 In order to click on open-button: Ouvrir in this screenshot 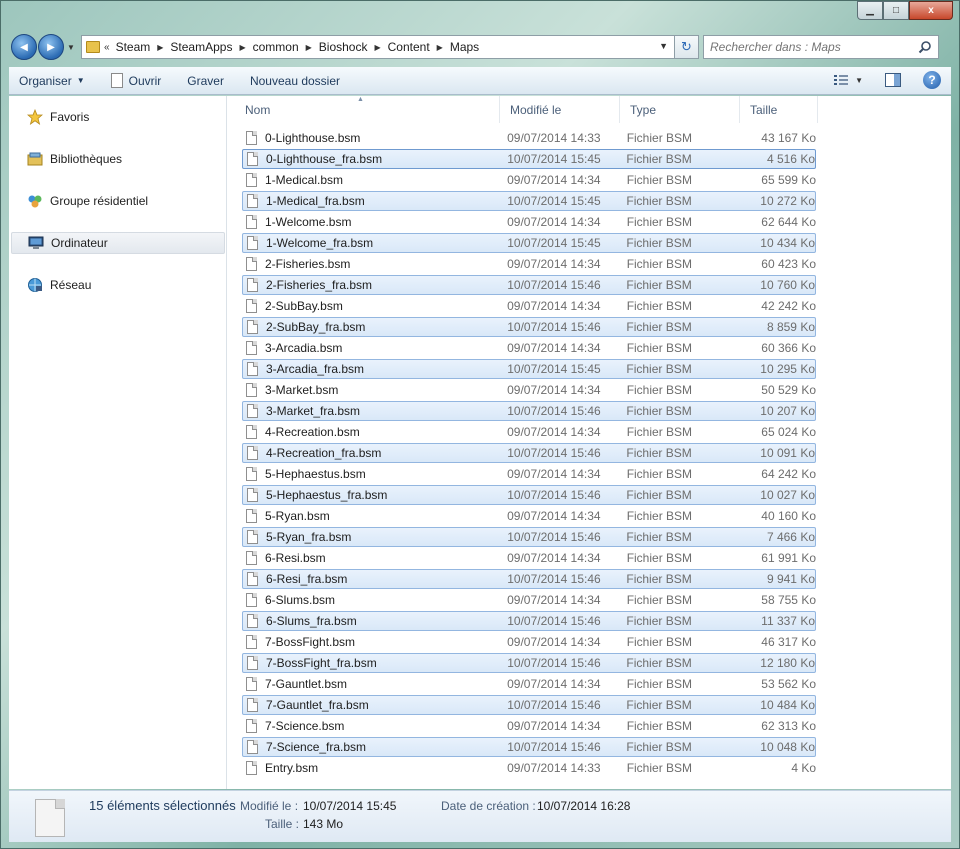, I will do `click(135, 80)`.